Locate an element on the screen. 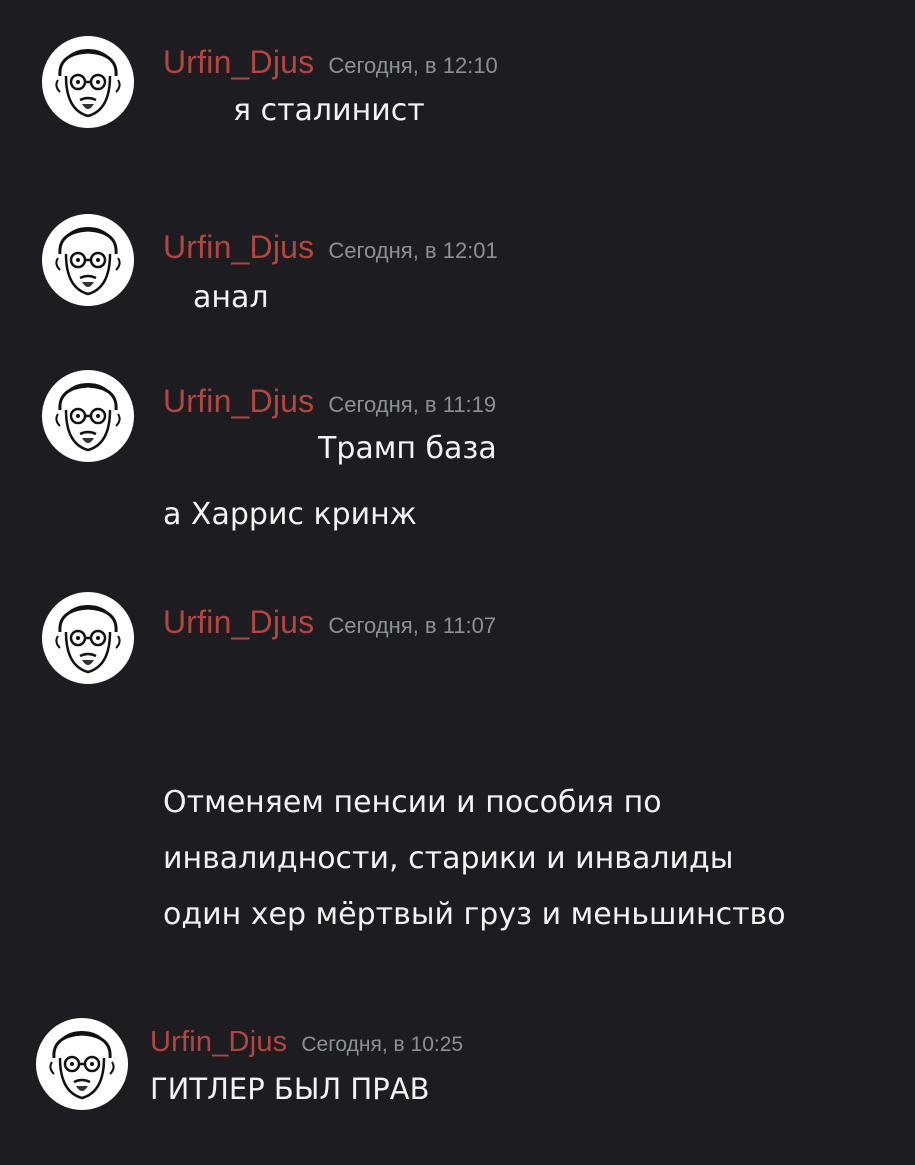  message-header: Urfin_Djus Сегодня, в 11:07 is located at coordinates (329, 622).